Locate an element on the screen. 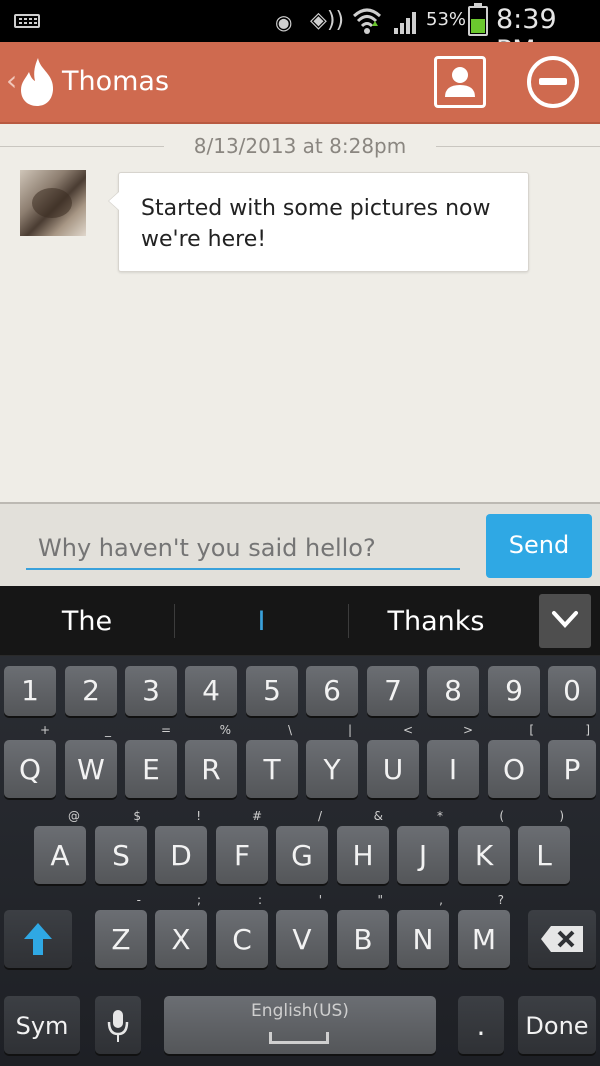  divider-line is located at coordinates (518, 146).